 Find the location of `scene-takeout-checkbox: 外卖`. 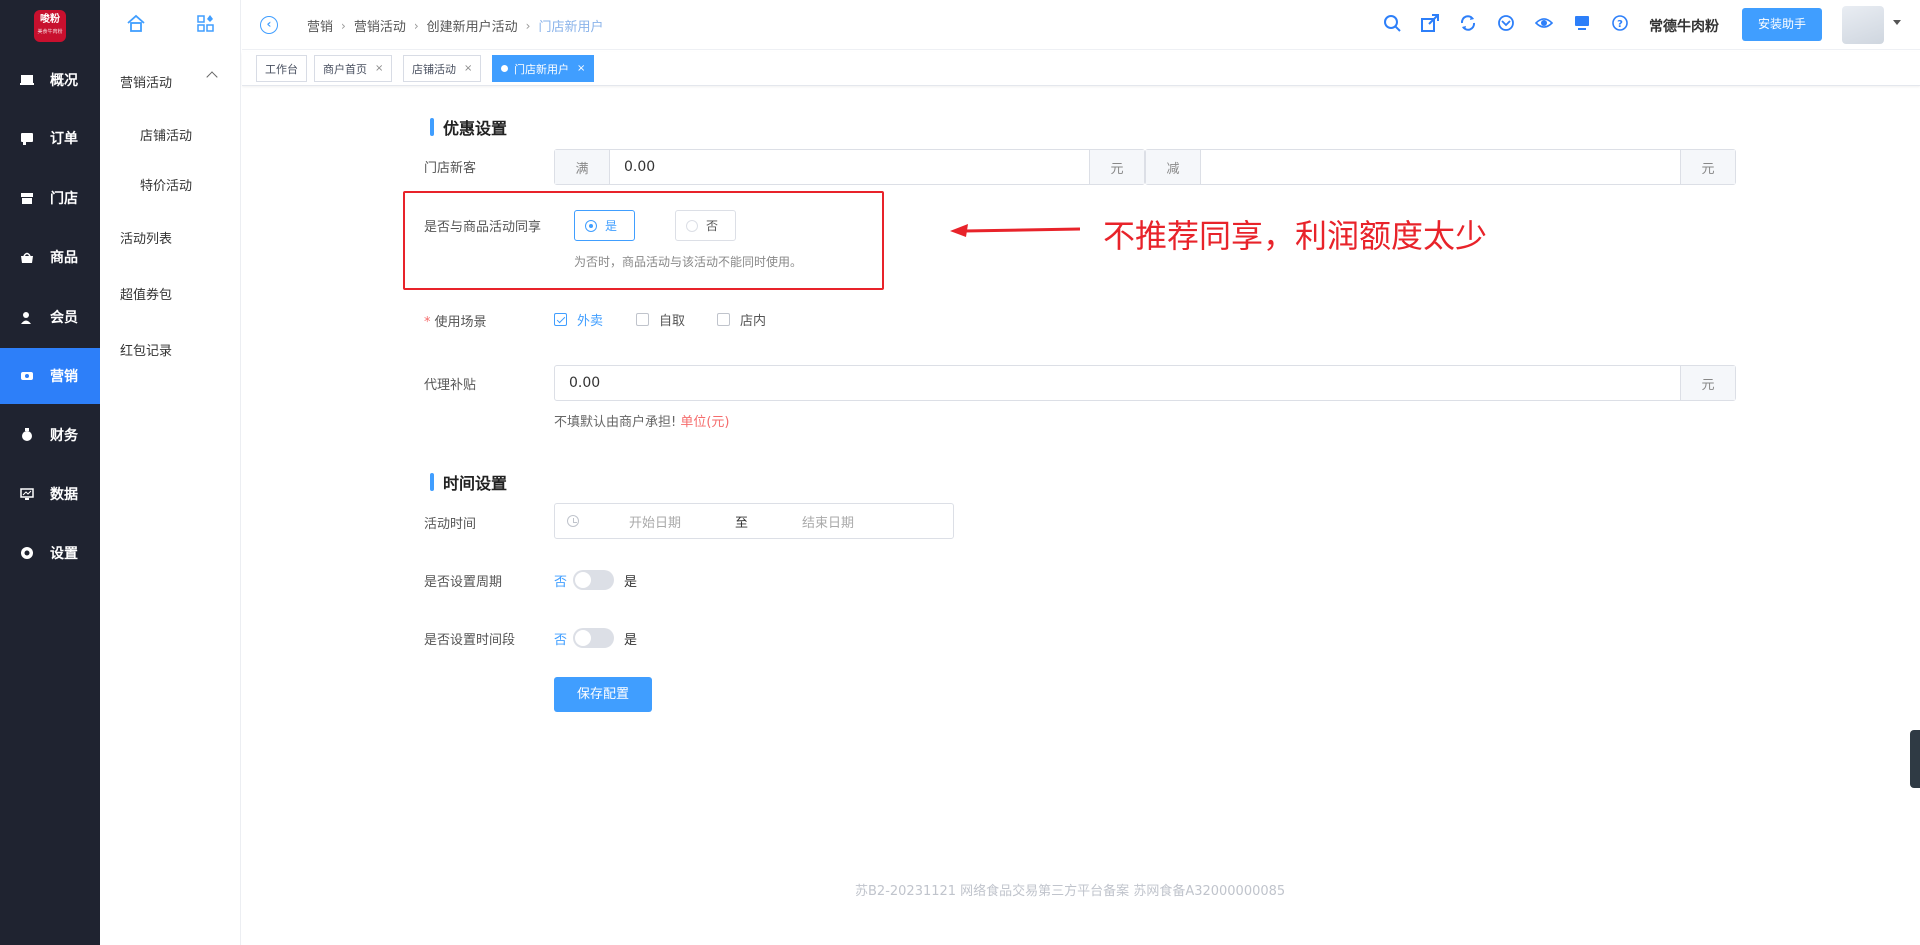

scene-takeout-checkbox: 外卖 is located at coordinates (578, 319).